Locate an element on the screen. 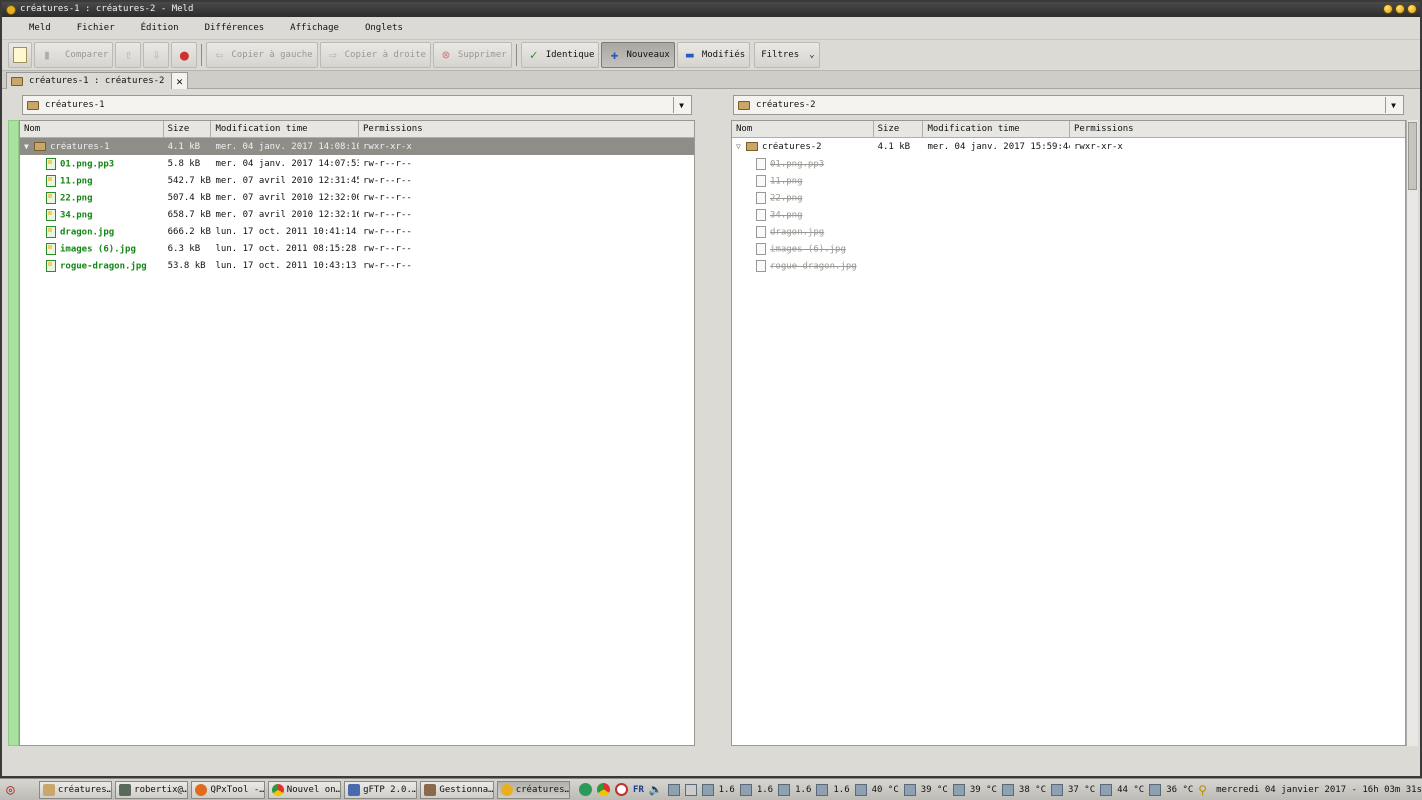 The image size is (1422, 800). right-path-combo: créatures-2 ▼ is located at coordinates (1068, 105).